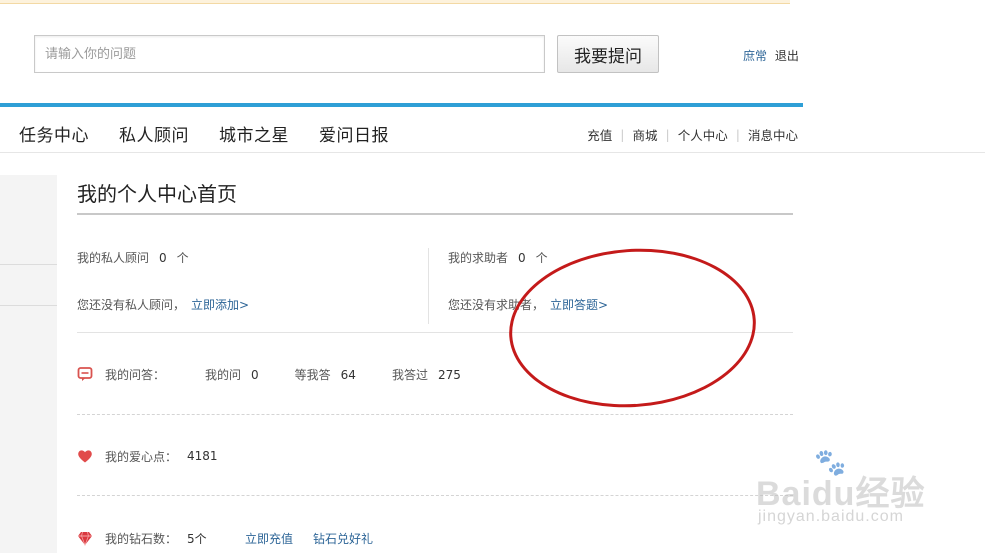 This screenshot has width=985, height=553. Describe the element at coordinates (54, 133) in the screenshot. I see `nav-item-task-center: 任务中心` at that location.